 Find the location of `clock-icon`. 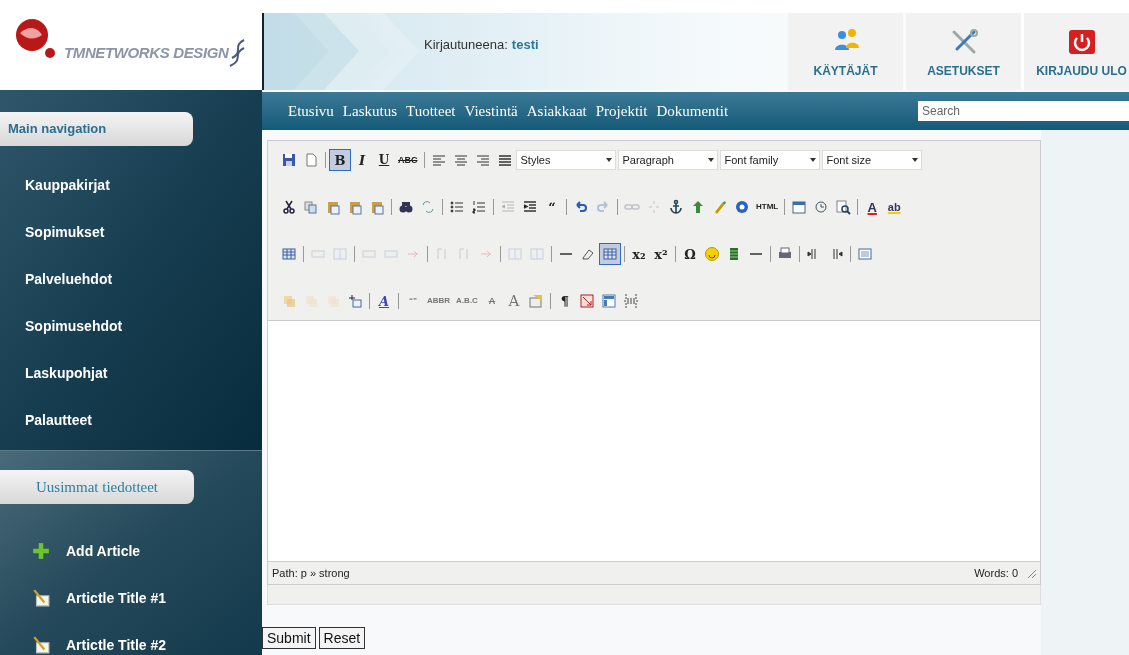

clock-icon is located at coordinates (821, 207).